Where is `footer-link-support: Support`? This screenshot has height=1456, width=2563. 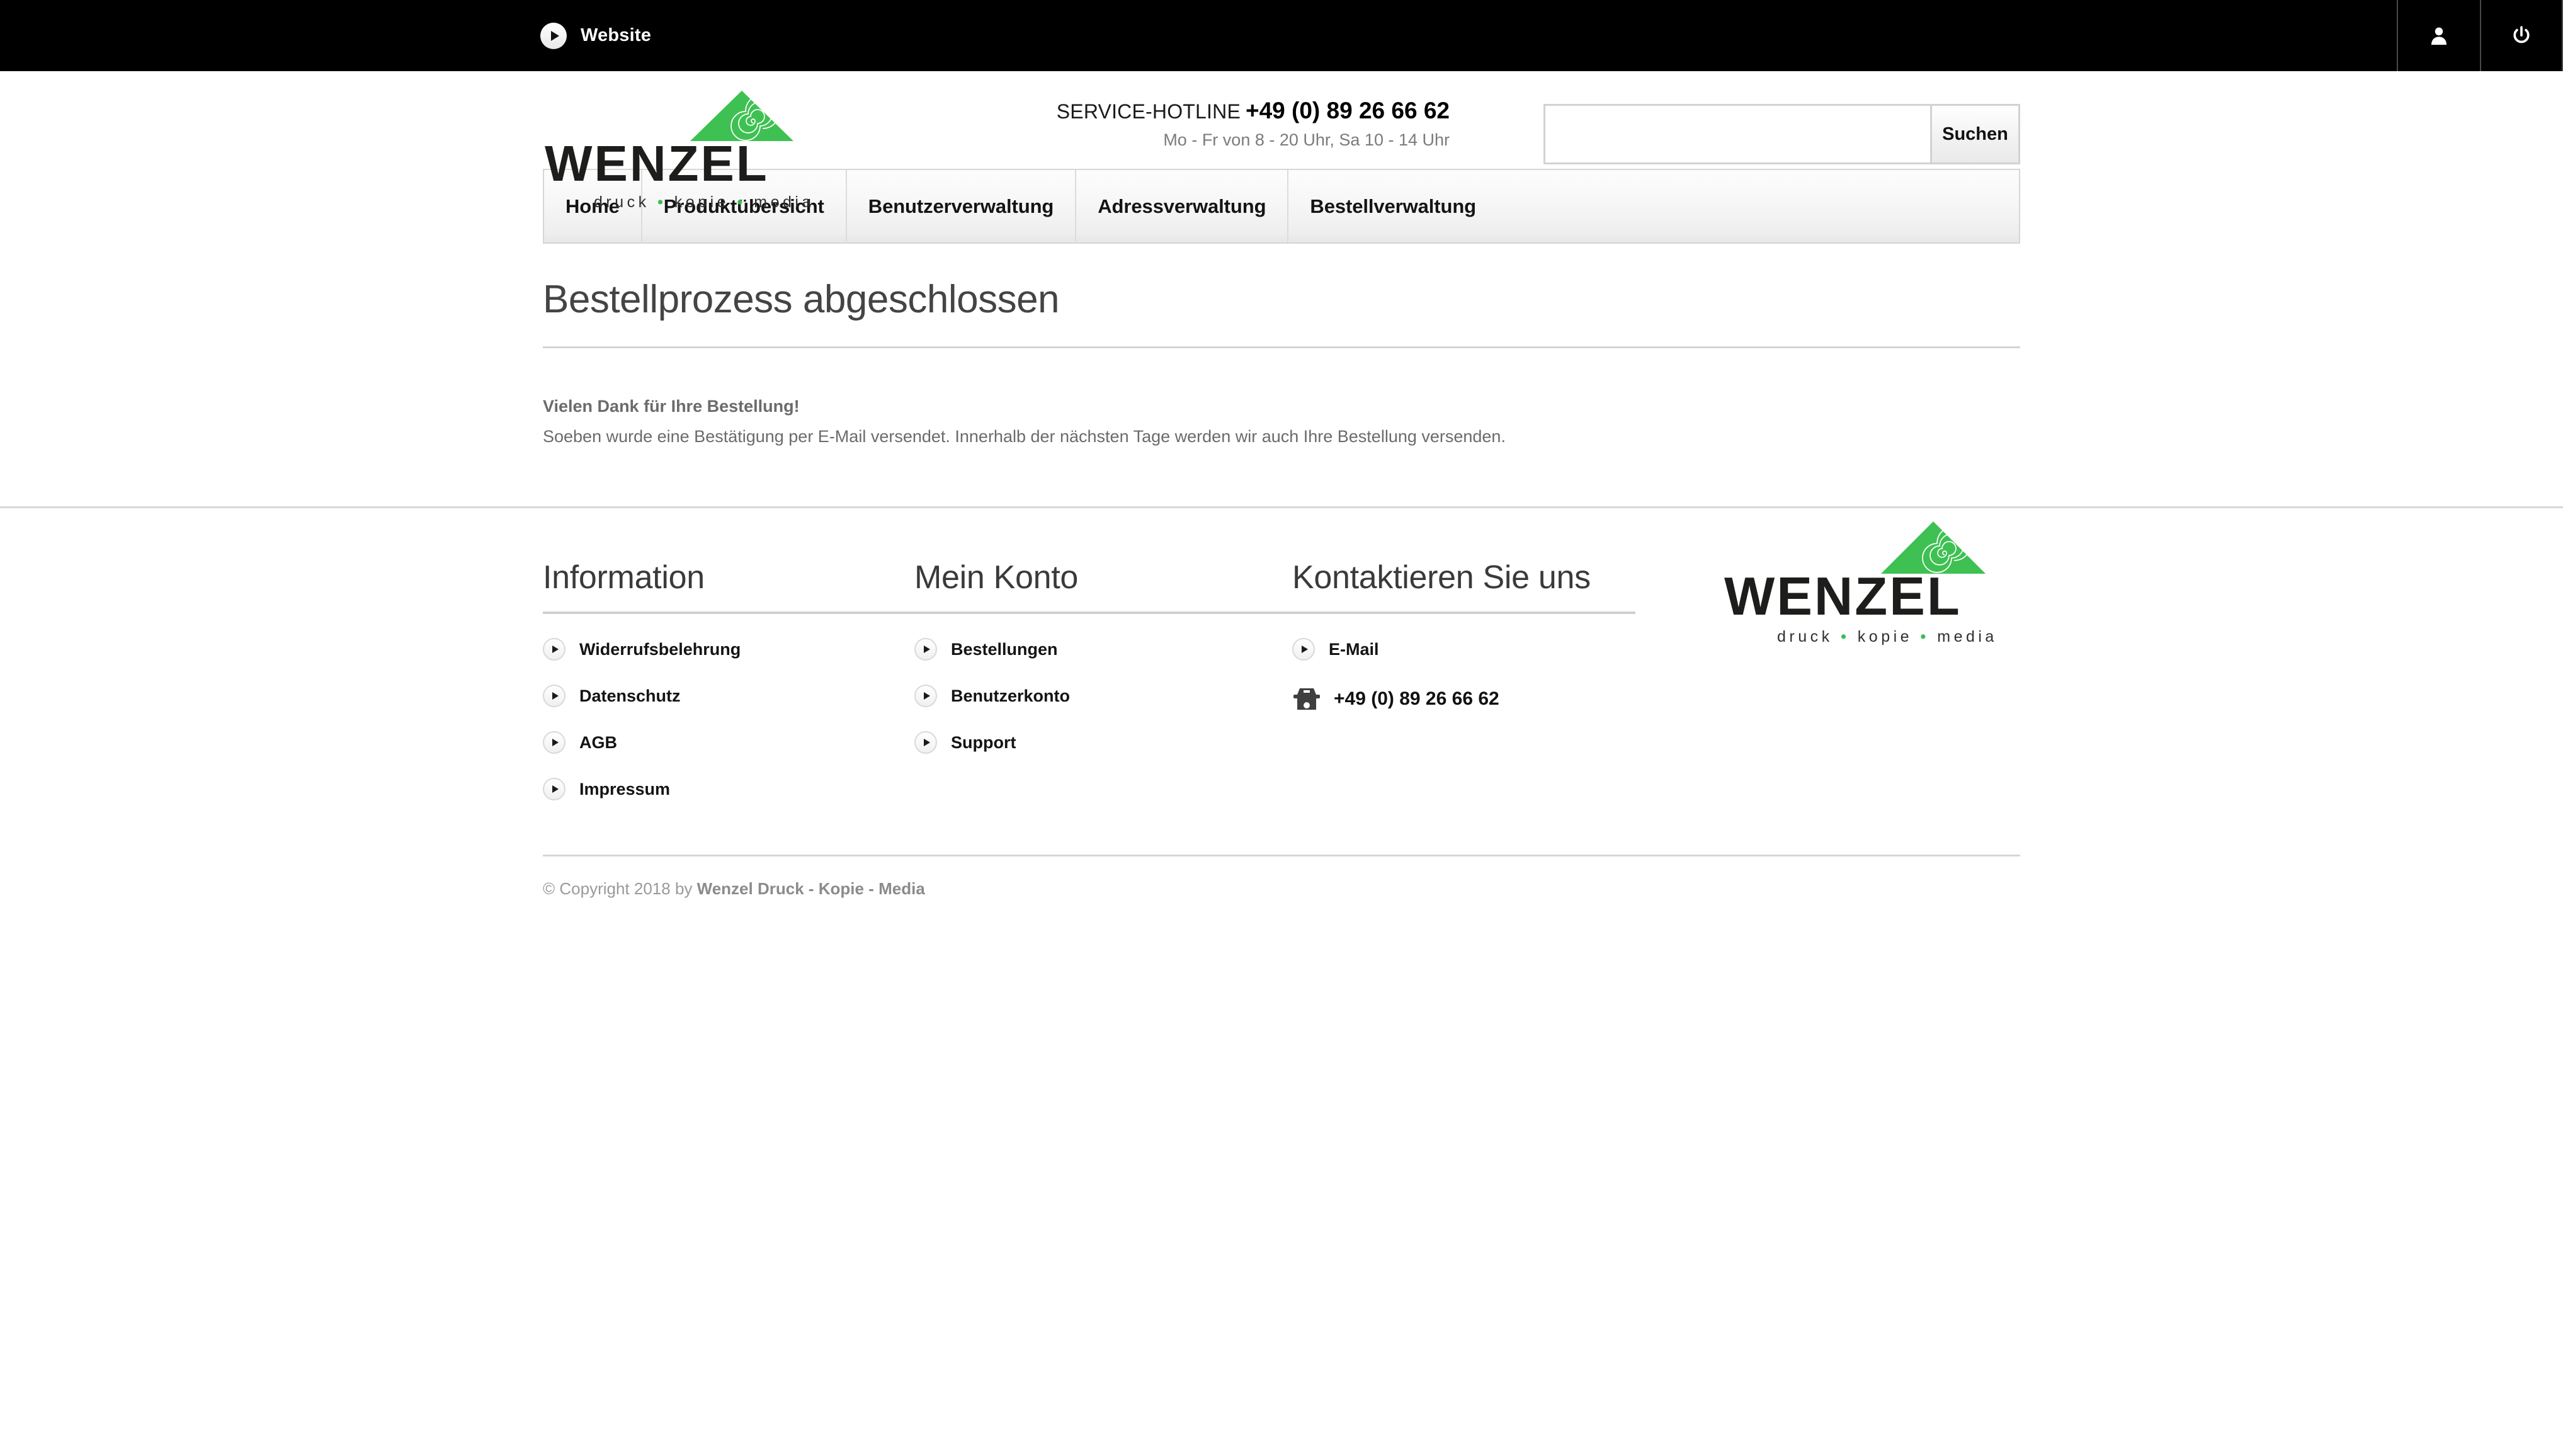 footer-link-support: Support is located at coordinates (1103, 742).